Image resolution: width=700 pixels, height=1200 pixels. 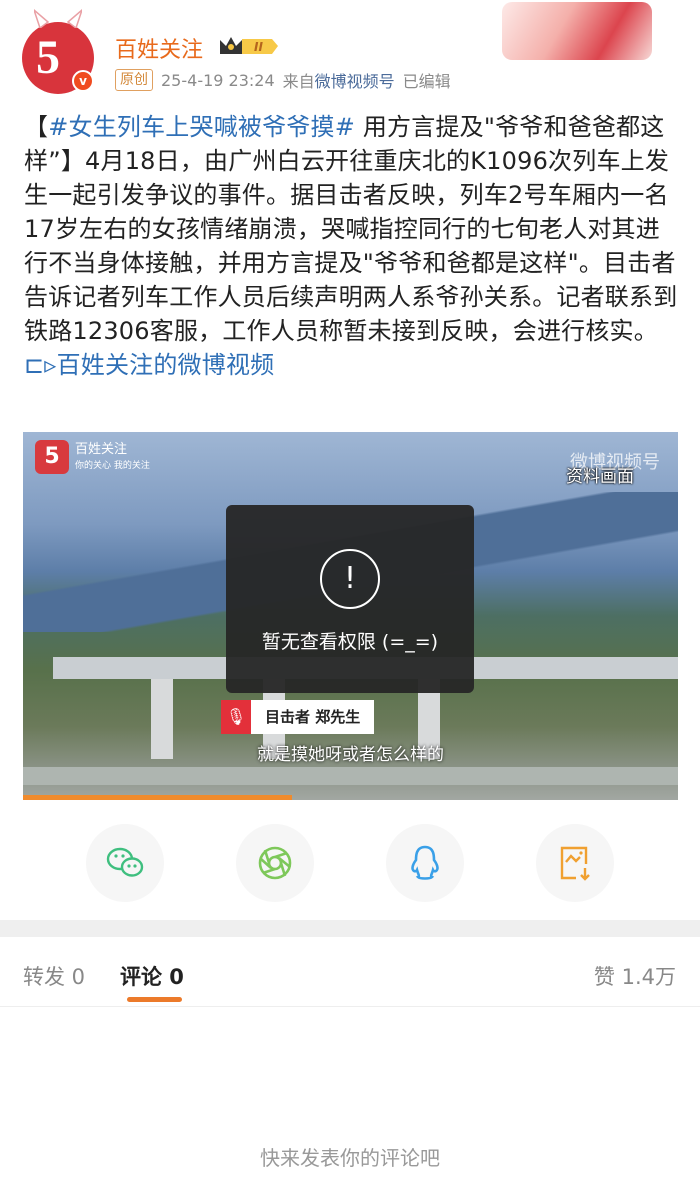 I want to click on share-moments-button, so click(x=275, y=863).